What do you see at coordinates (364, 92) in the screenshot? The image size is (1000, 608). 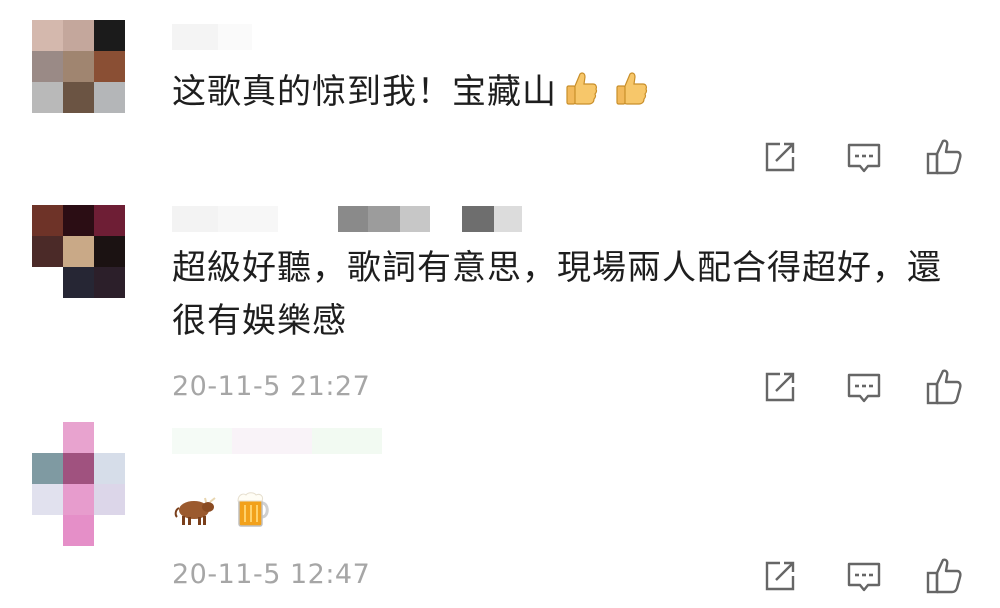 I see `comment-text-content: 这歌真的惊到我！宝藏山` at bounding box center [364, 92].